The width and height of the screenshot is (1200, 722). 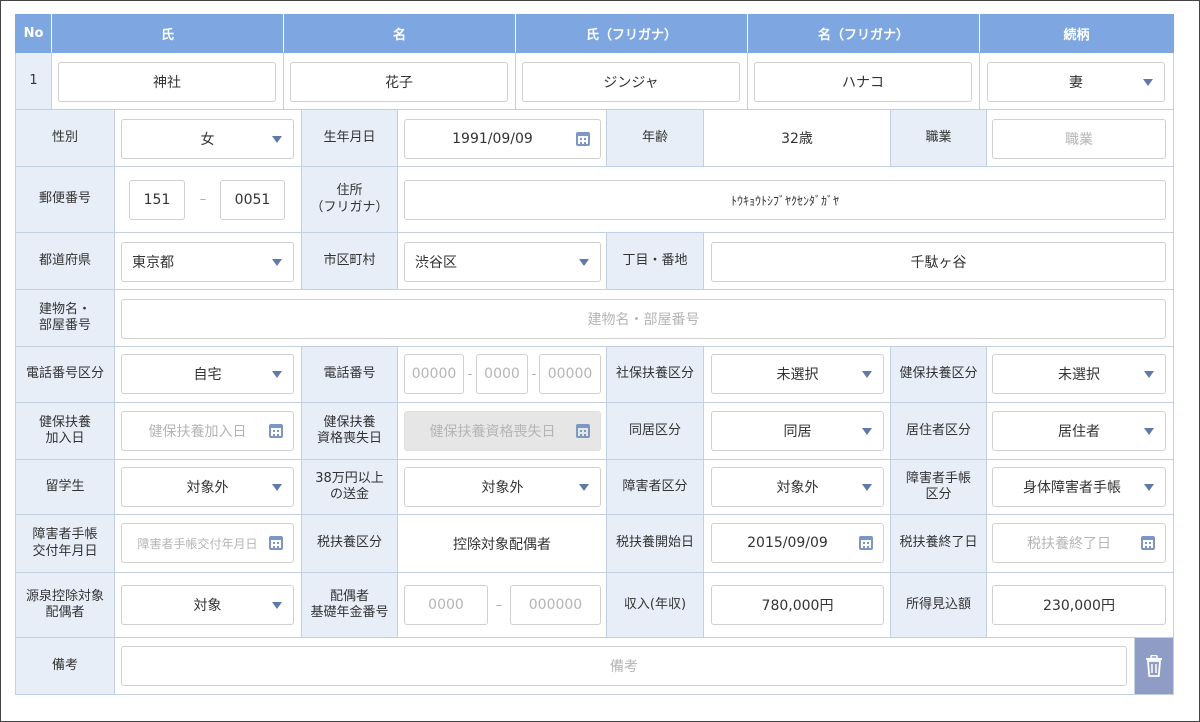 I want to click on tax-start-label: 税扶養開始日, so click(x=655, y=544).